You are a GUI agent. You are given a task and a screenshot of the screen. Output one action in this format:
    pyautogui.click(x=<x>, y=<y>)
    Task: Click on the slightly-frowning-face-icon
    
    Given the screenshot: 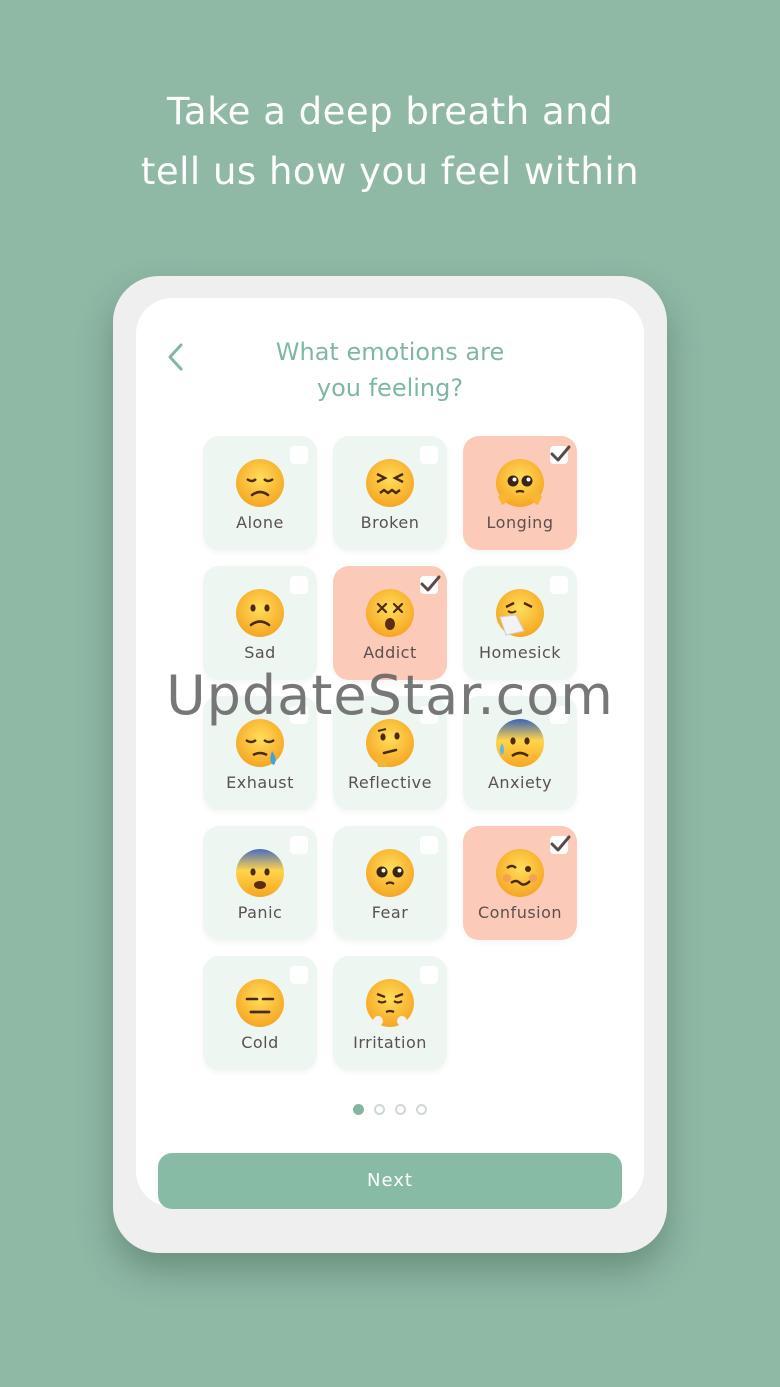 What is the action you would take?
    pyautogui.click(x=260, y=613)
    